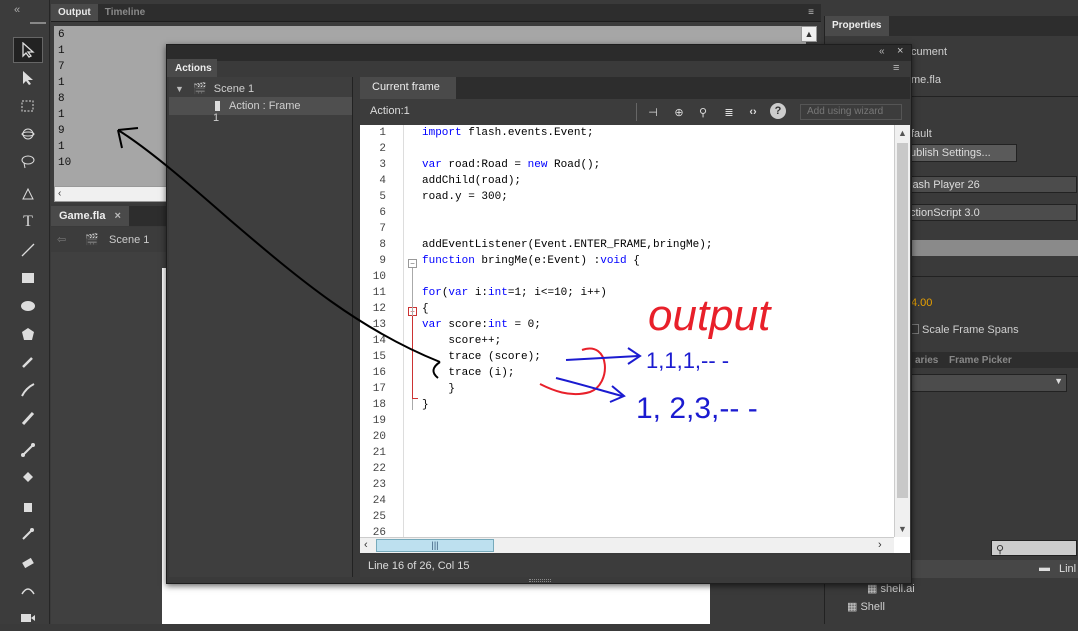  Describe the element at coordinates (1034, 548) in the screenshot. I see `library-search: ⚲` at that location.